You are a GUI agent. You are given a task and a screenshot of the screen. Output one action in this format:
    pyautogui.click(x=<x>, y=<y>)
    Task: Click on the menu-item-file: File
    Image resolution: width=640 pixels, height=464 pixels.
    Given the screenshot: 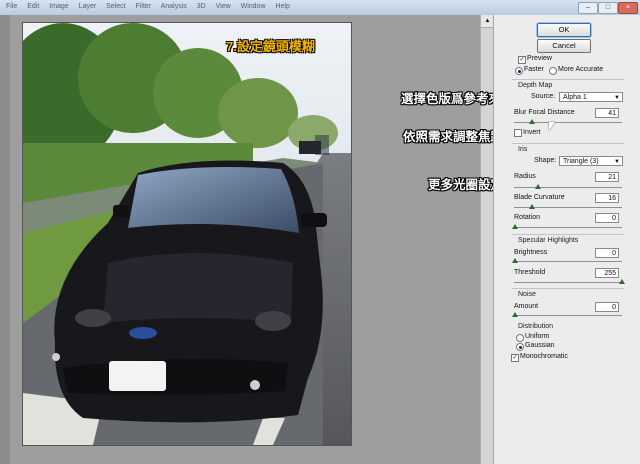 What is the action you would take?
    pyautogui.click(x=11, y=6)
    